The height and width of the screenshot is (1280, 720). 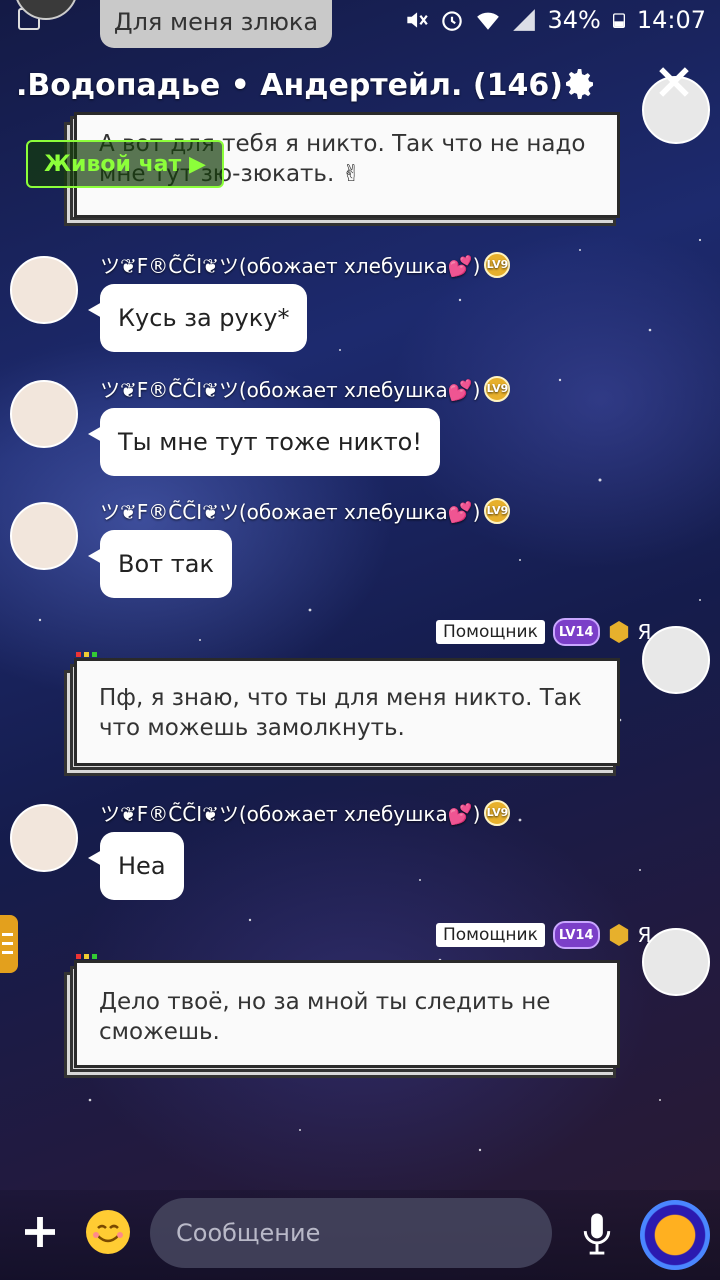 I want to click on message-input: Сообщение, so click(x=351, y=1233).